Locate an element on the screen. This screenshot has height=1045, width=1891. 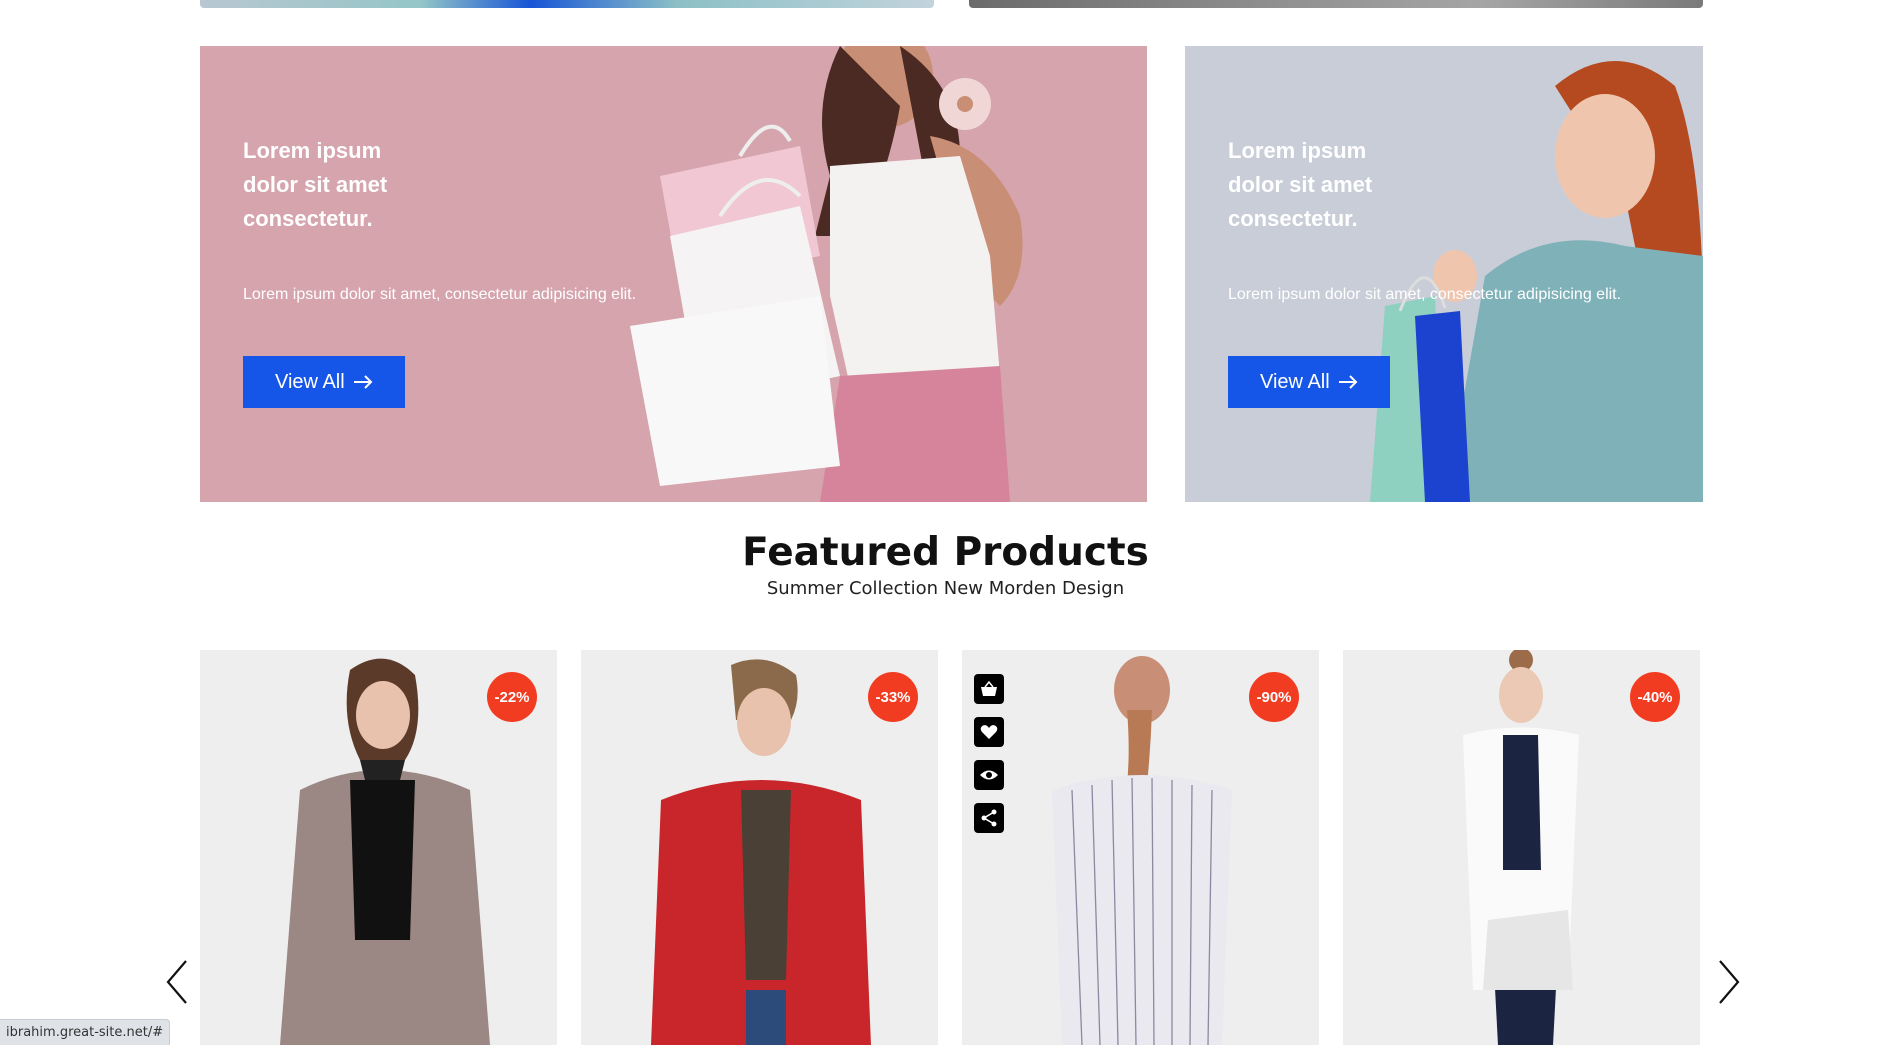
discount-badge: -40% is located at coordinates (1655, 697).